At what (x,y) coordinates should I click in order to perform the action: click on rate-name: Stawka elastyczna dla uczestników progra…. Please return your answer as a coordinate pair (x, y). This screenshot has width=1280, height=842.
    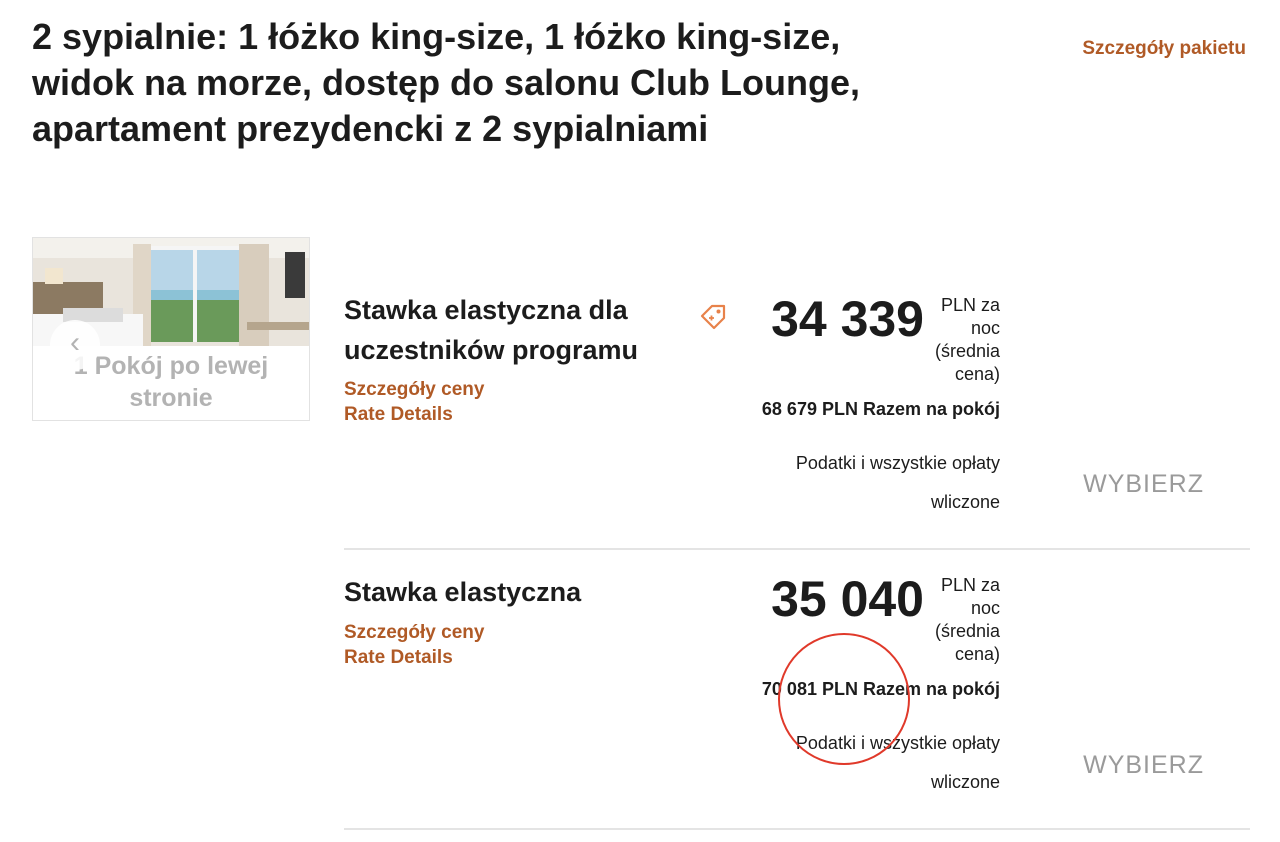
    Looking at the image, I should click on (491, 330).